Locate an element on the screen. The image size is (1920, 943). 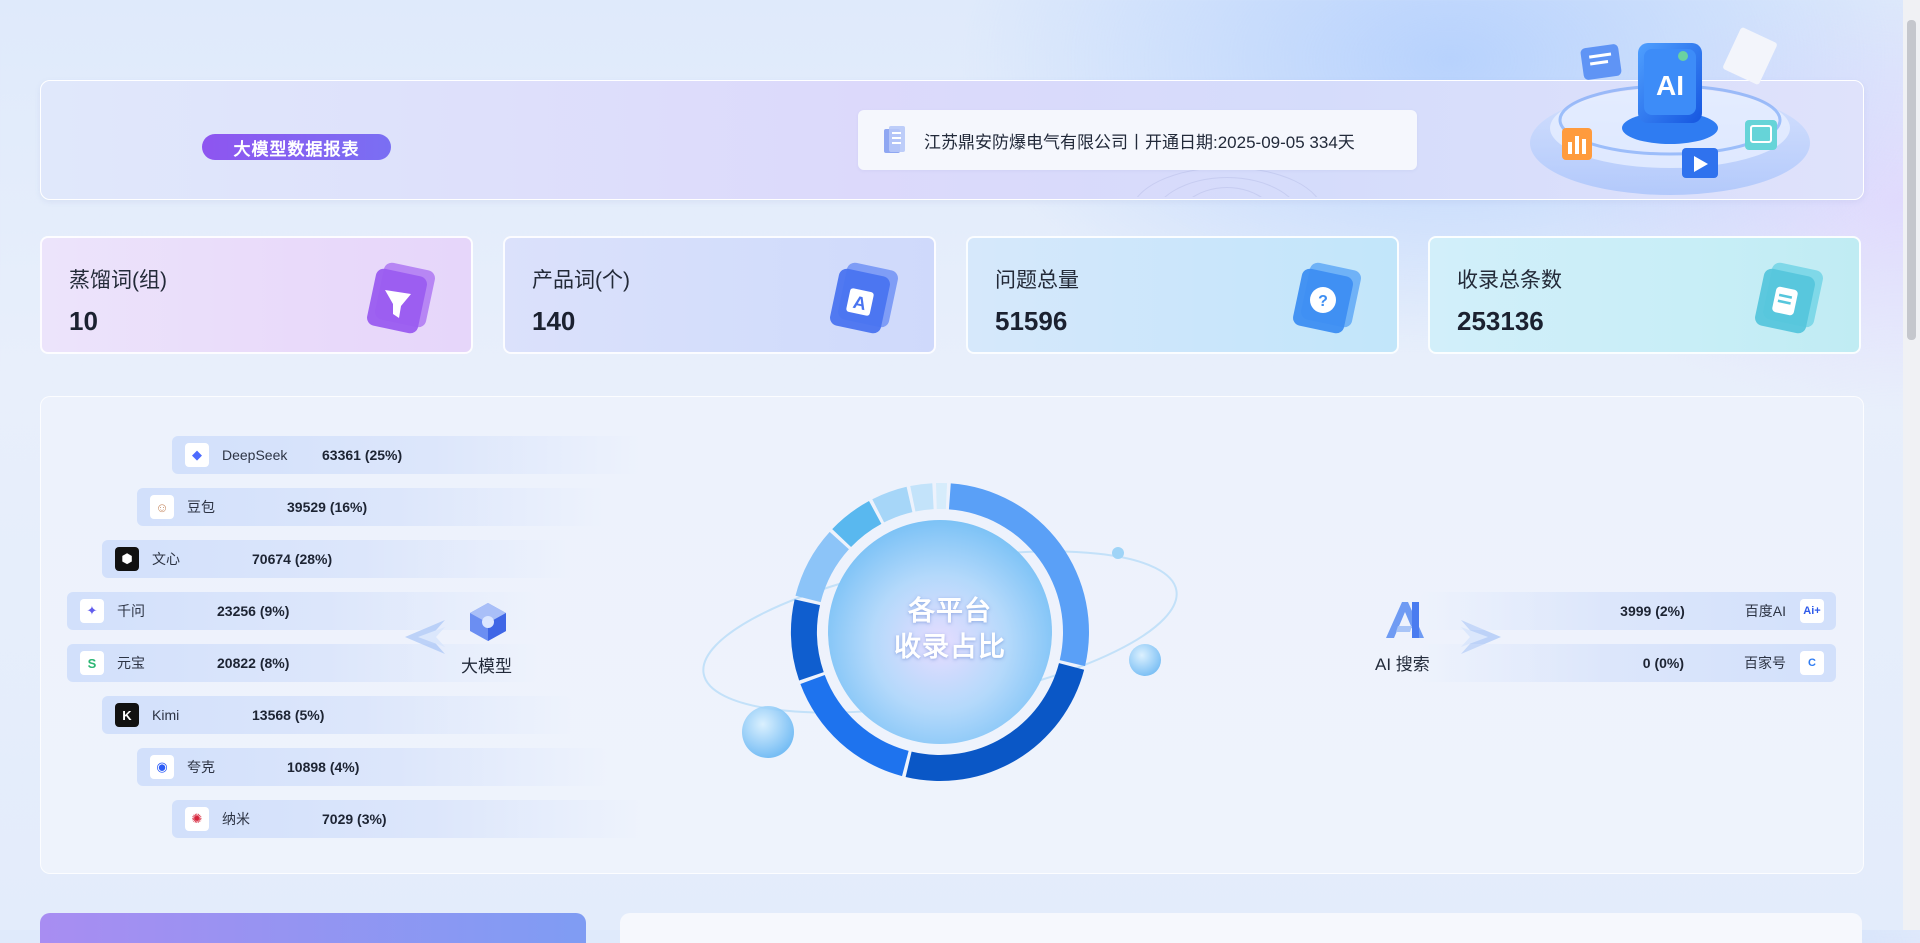
letter-a-icon: A is located at coordinates (864, 298).